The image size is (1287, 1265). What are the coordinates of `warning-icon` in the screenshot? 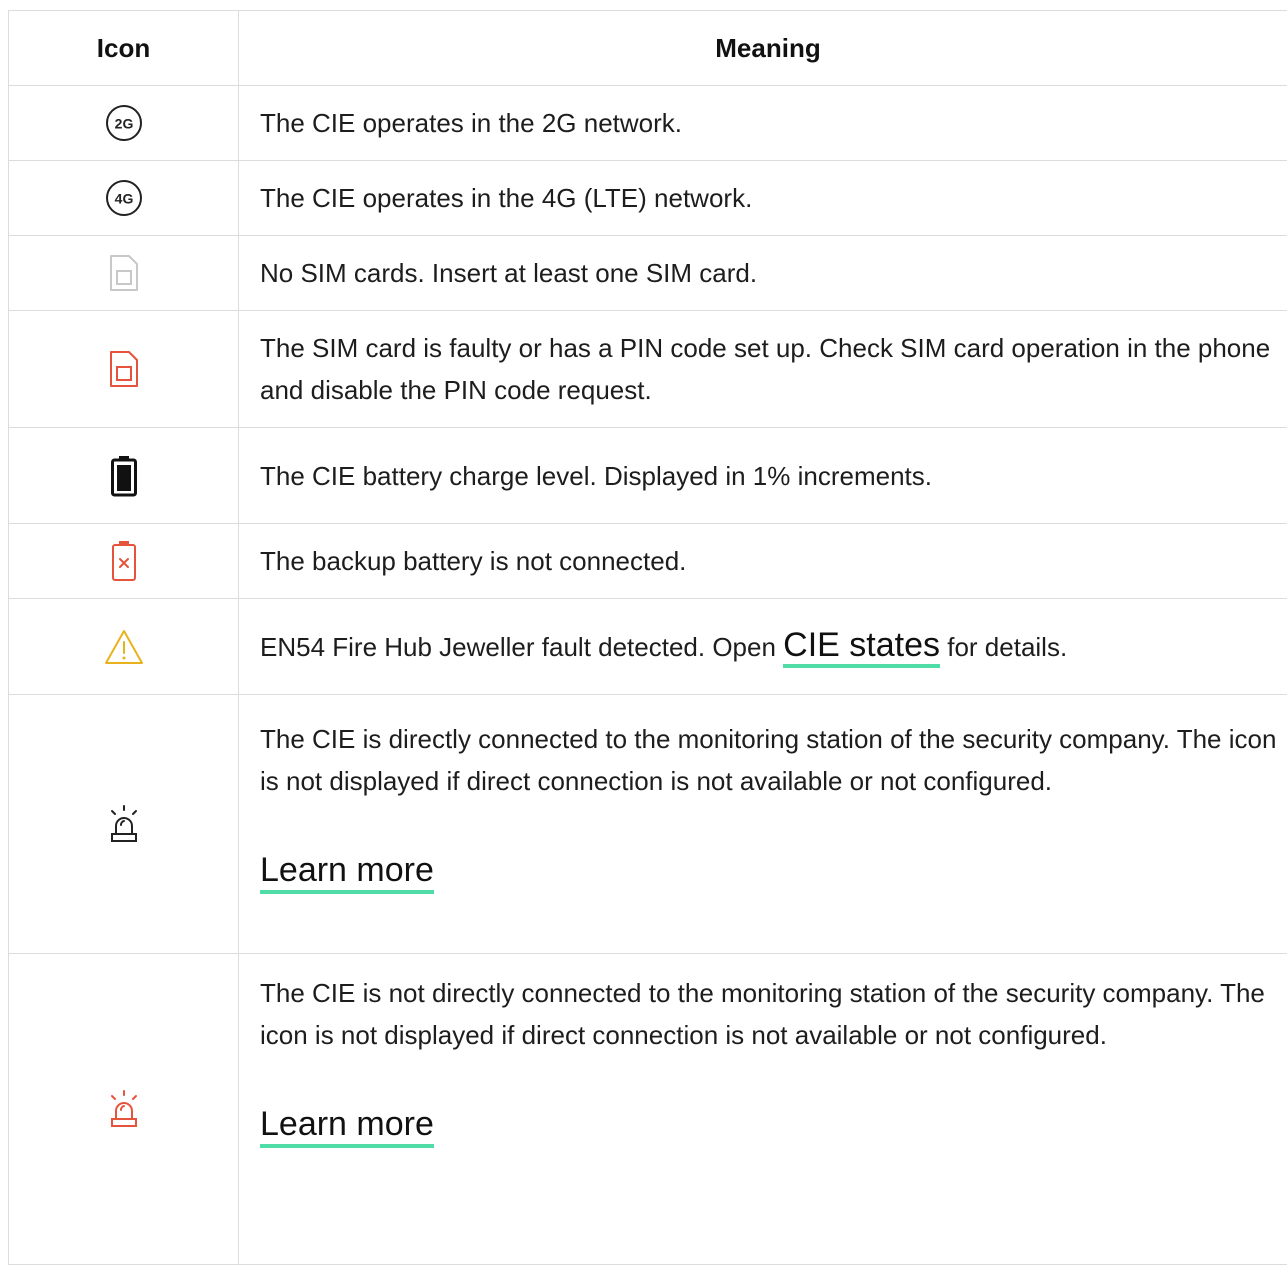 It's located at (124, 647).